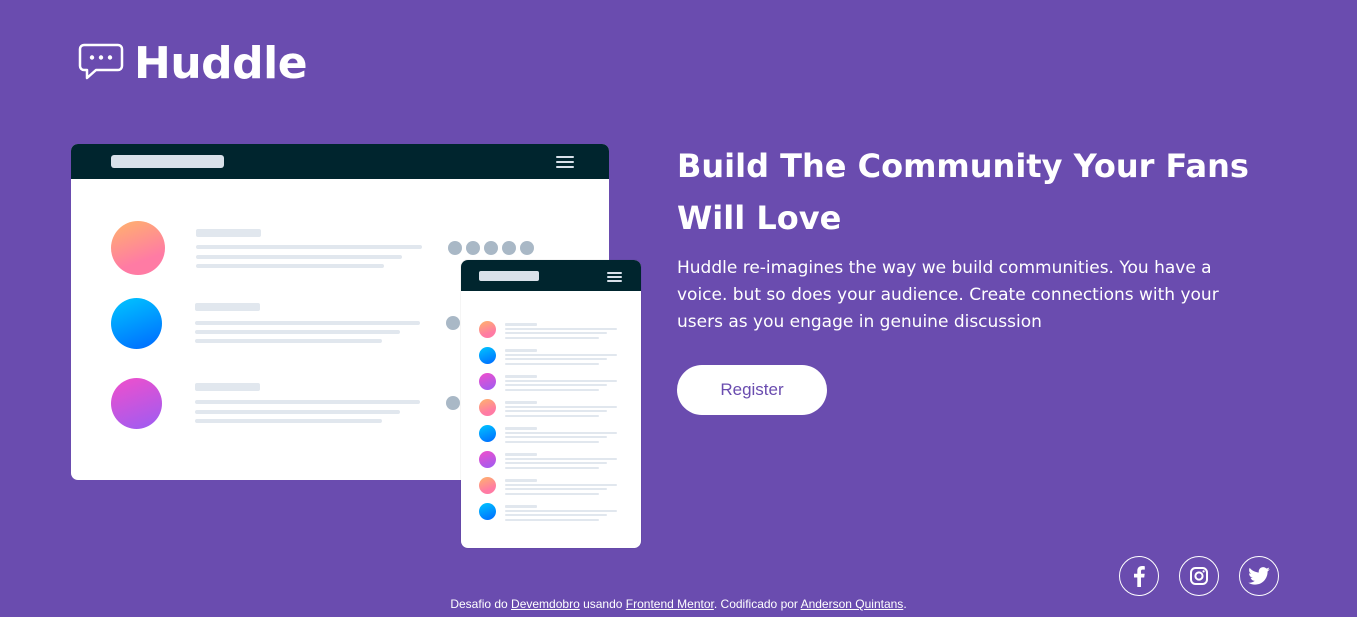 The width and height of the screenshot is (1357, 617). I want to click on logo: Huddle, so click(193, 63).